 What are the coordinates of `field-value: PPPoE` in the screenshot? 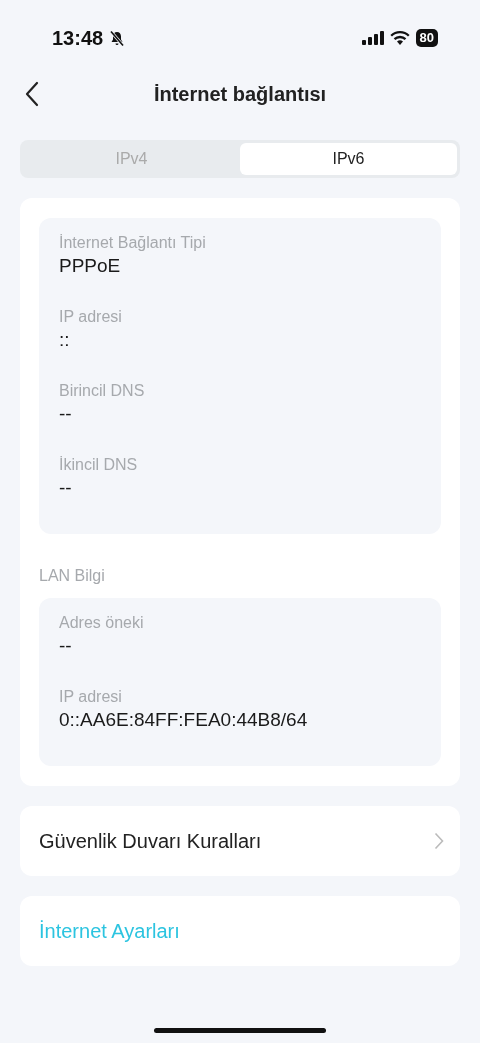 It's located at (90, 266).